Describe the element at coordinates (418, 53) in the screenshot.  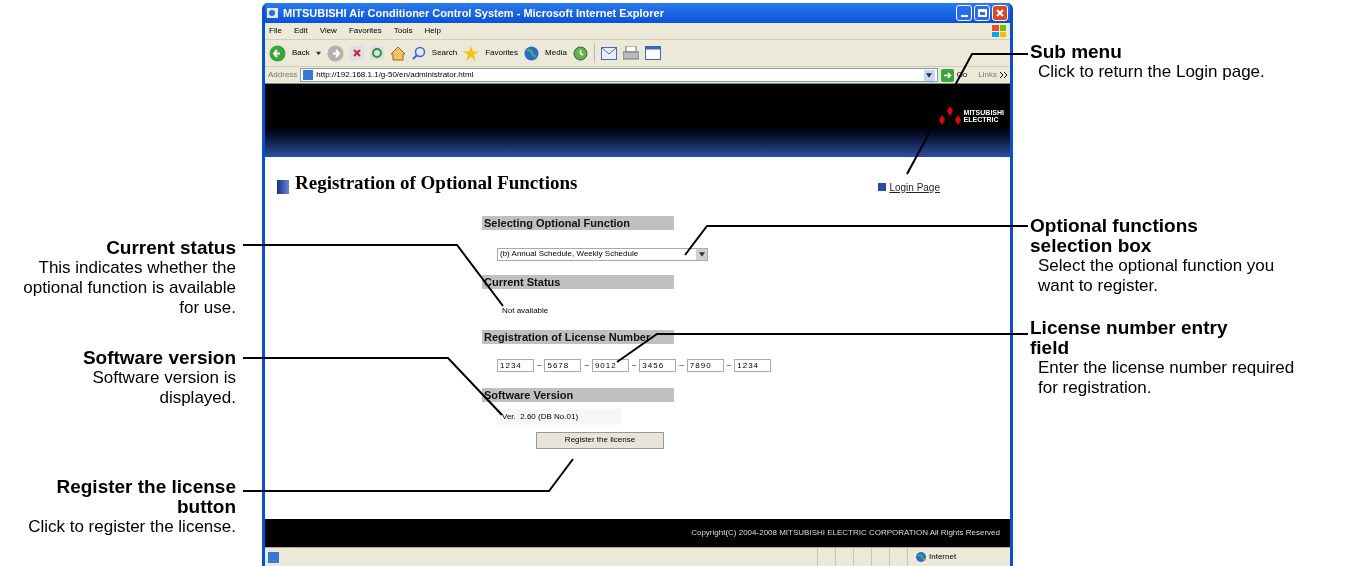
I see `search-icon` at that location.